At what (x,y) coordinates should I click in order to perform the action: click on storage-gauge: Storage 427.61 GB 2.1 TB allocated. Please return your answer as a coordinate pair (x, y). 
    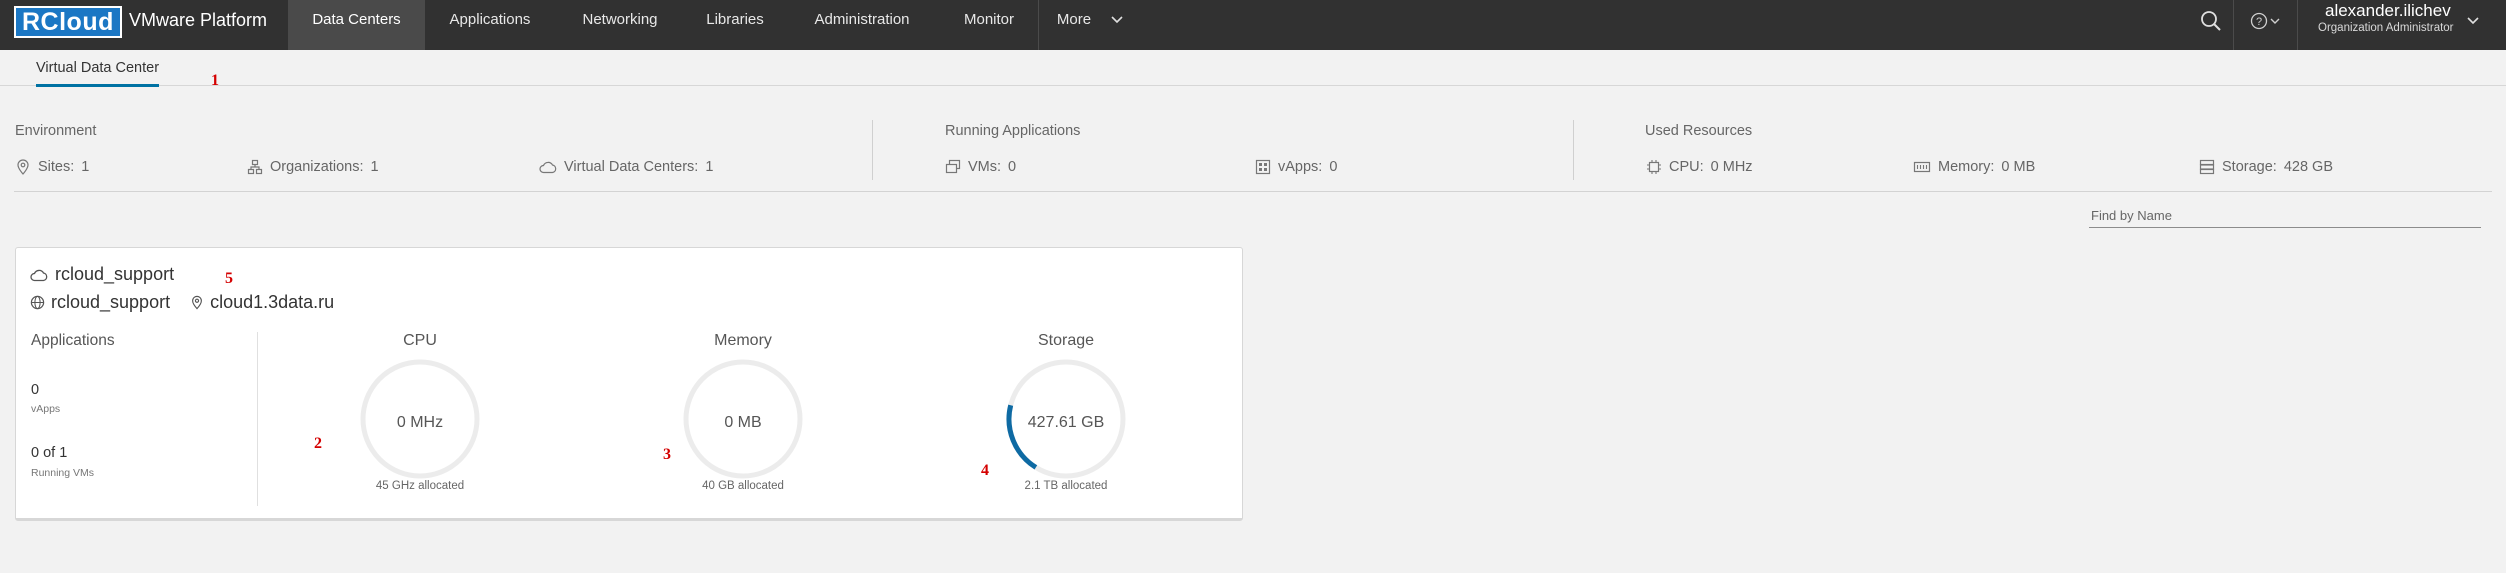
    Looking at the image, I should click on (1066, 417).